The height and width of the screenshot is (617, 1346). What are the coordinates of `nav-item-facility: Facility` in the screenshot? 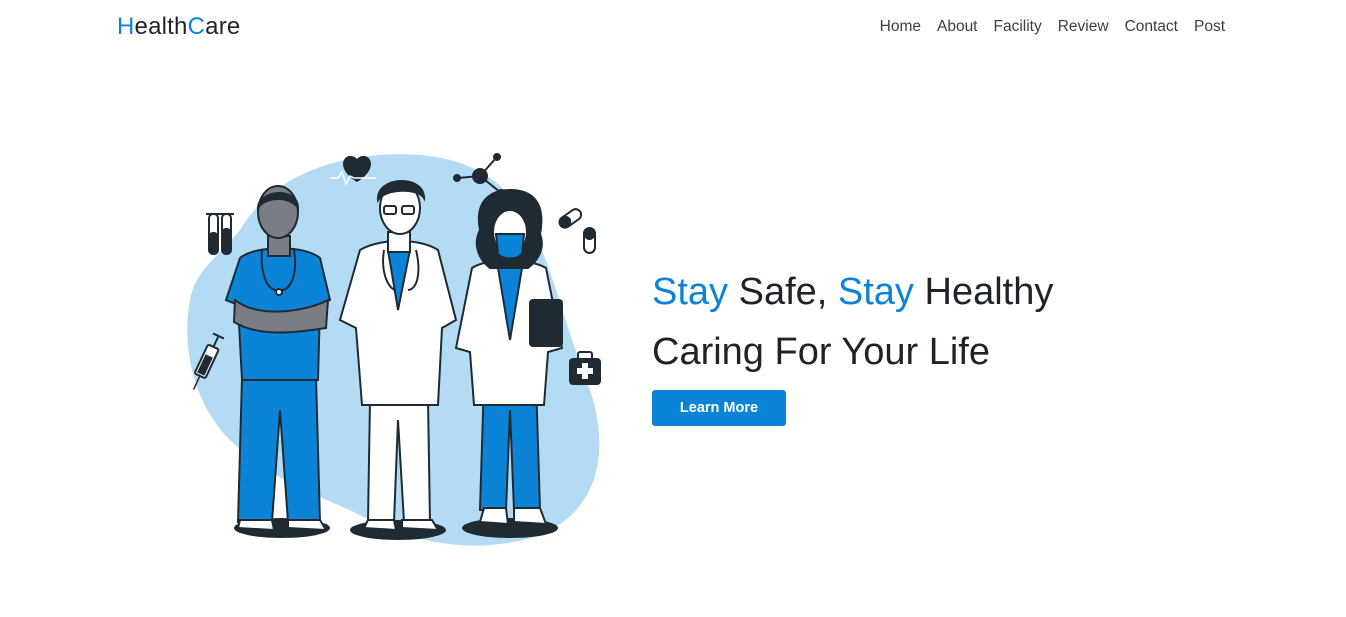 It's located at (1018, 27).